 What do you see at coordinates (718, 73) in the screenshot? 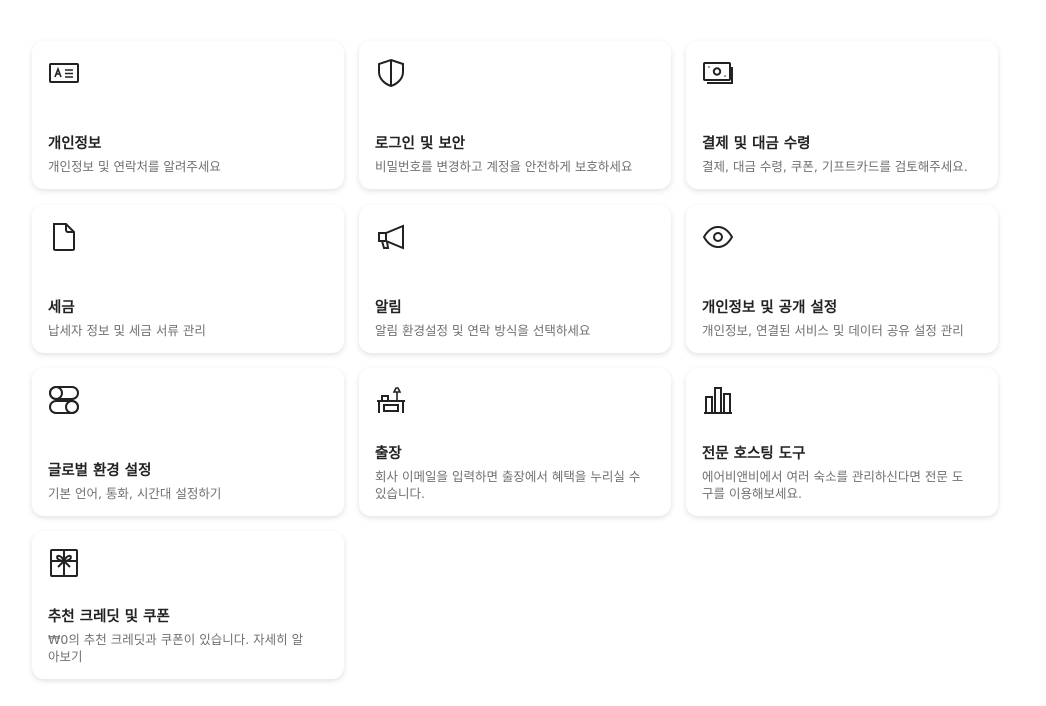
I see `money-icon` at bounding box center [718, 73].